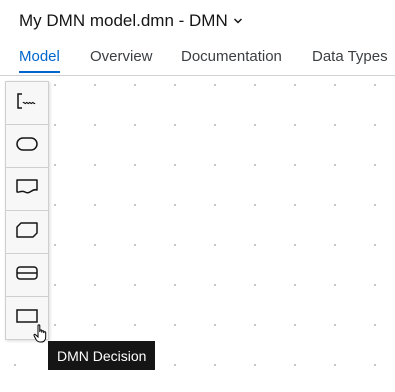 This screenshot has width=395, height=392. I want to click on input-data-icon, so click(27, 146).